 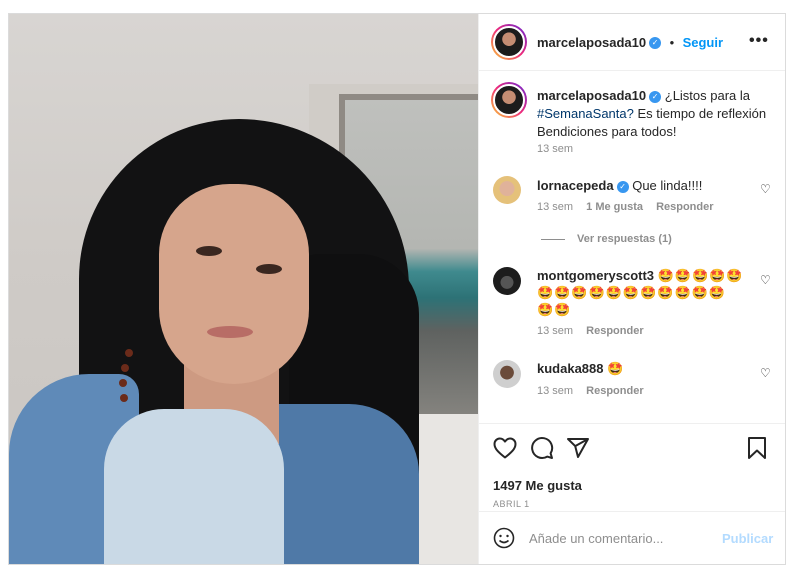 I want to click on view-replies-button: Ver respuestas (1), so click(x=606, y=239).